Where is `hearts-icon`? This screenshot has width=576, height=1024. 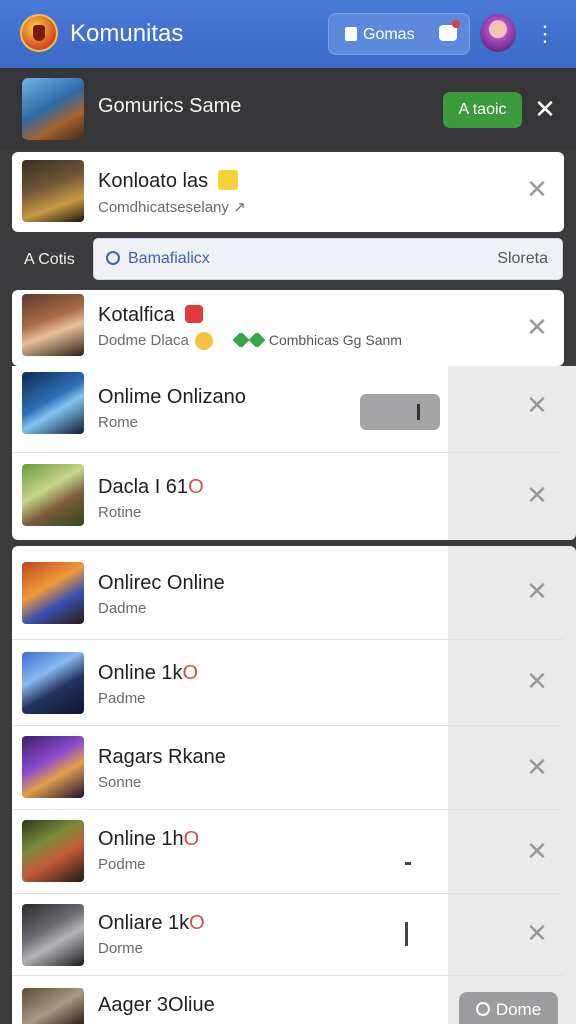
hearts-icon is located at coordinates (249, 341).